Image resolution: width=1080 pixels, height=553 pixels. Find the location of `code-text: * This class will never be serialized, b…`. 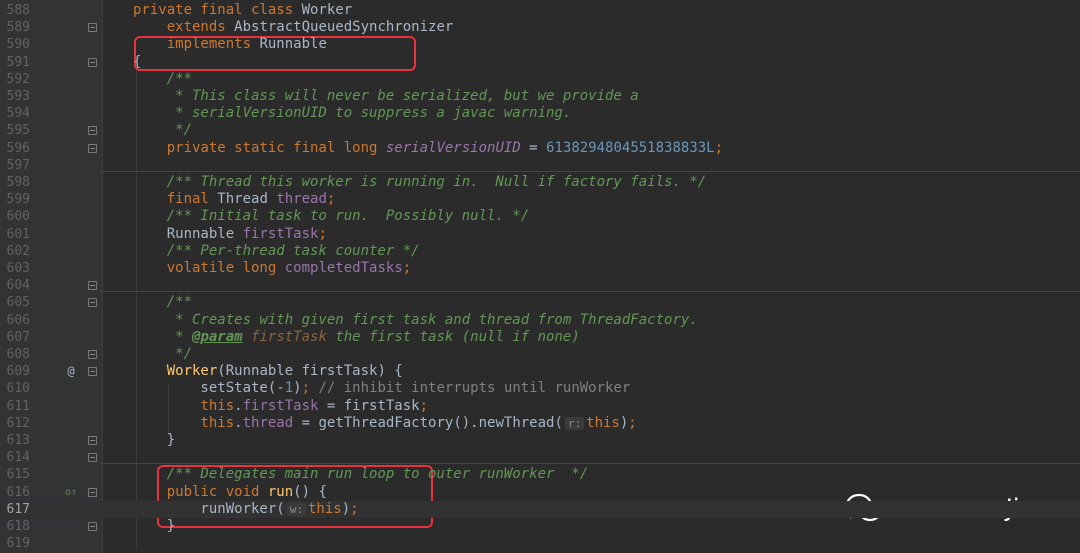

code-text: * This class will never be serialized, b… is located at coordinates (386, 96).